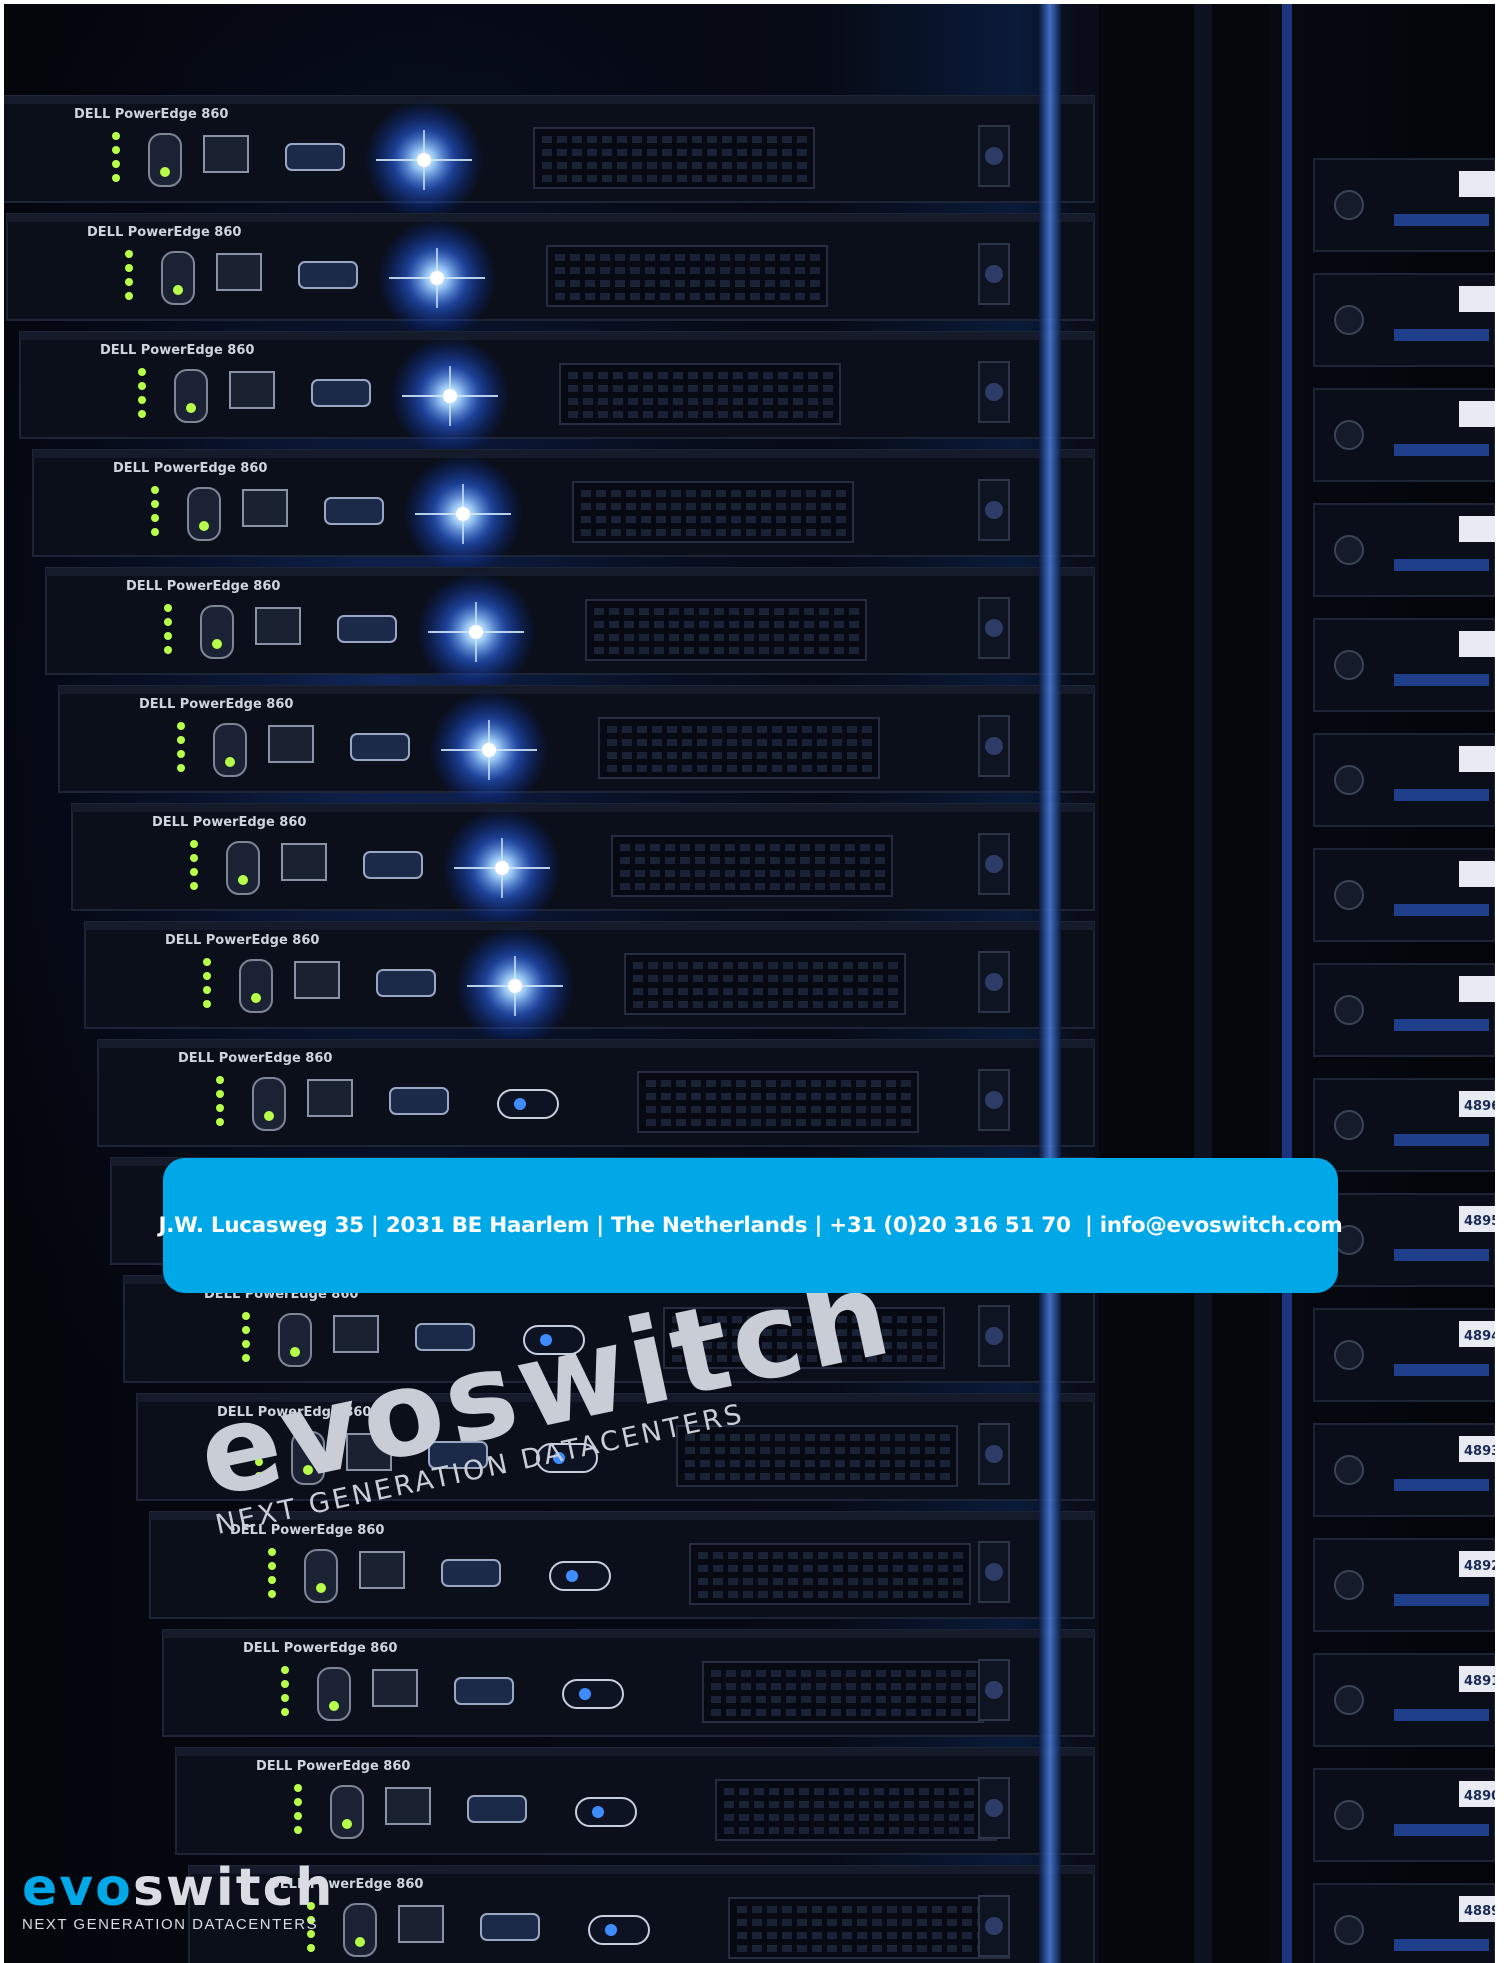 Image resolution: width=1509 pixels, height=1963 pixels. What do you see at coordinates (1477, 529) in the screenshot?
I see `unit-number-tag` at bounding box center [1477, 529].